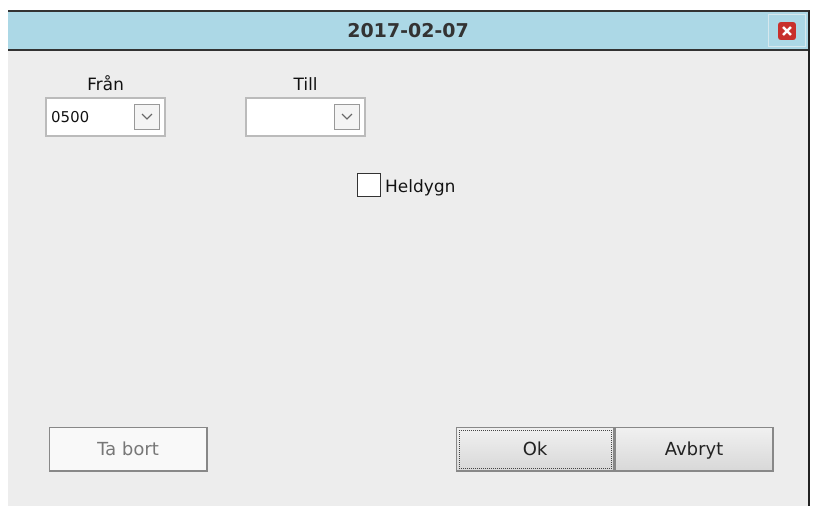  What do you see at coordinates (535, 449) in the screenshot?
I see `dialog-button: Ok` at bounding box center [535, 449].